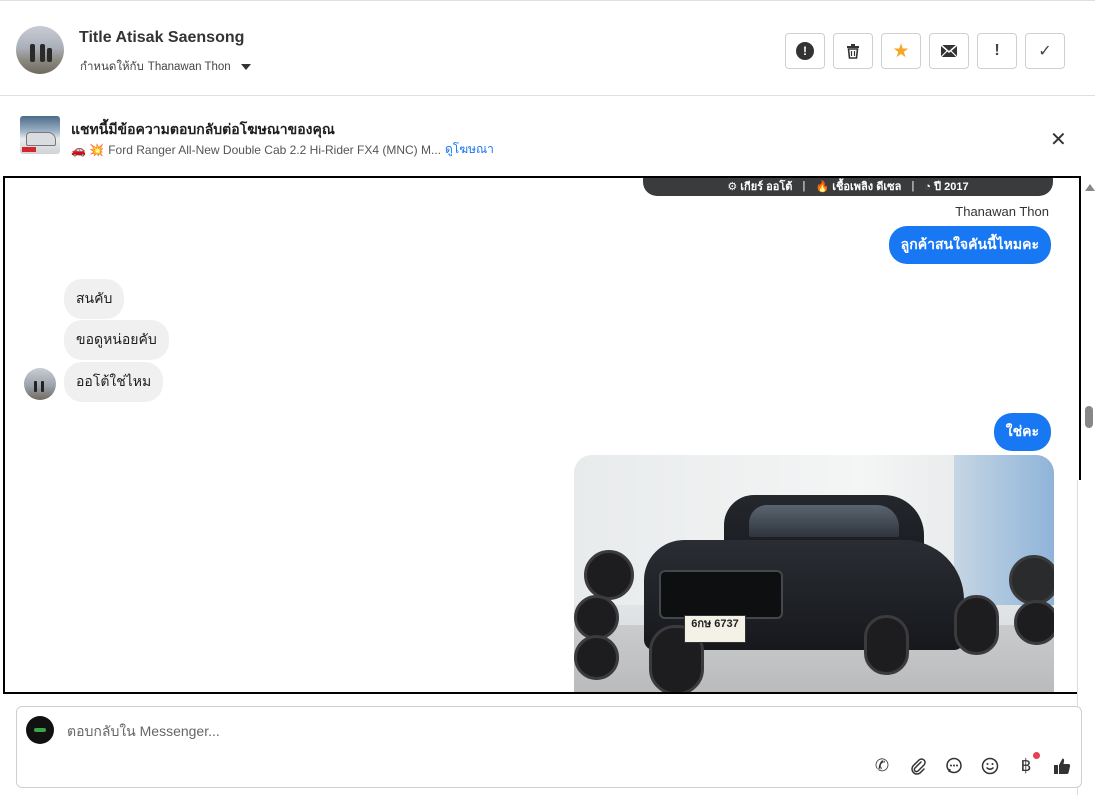  Describe the element at coordinates (469, 149) in the screenshot. I see `view-ad-link: ดูโฆษณา` at that location.